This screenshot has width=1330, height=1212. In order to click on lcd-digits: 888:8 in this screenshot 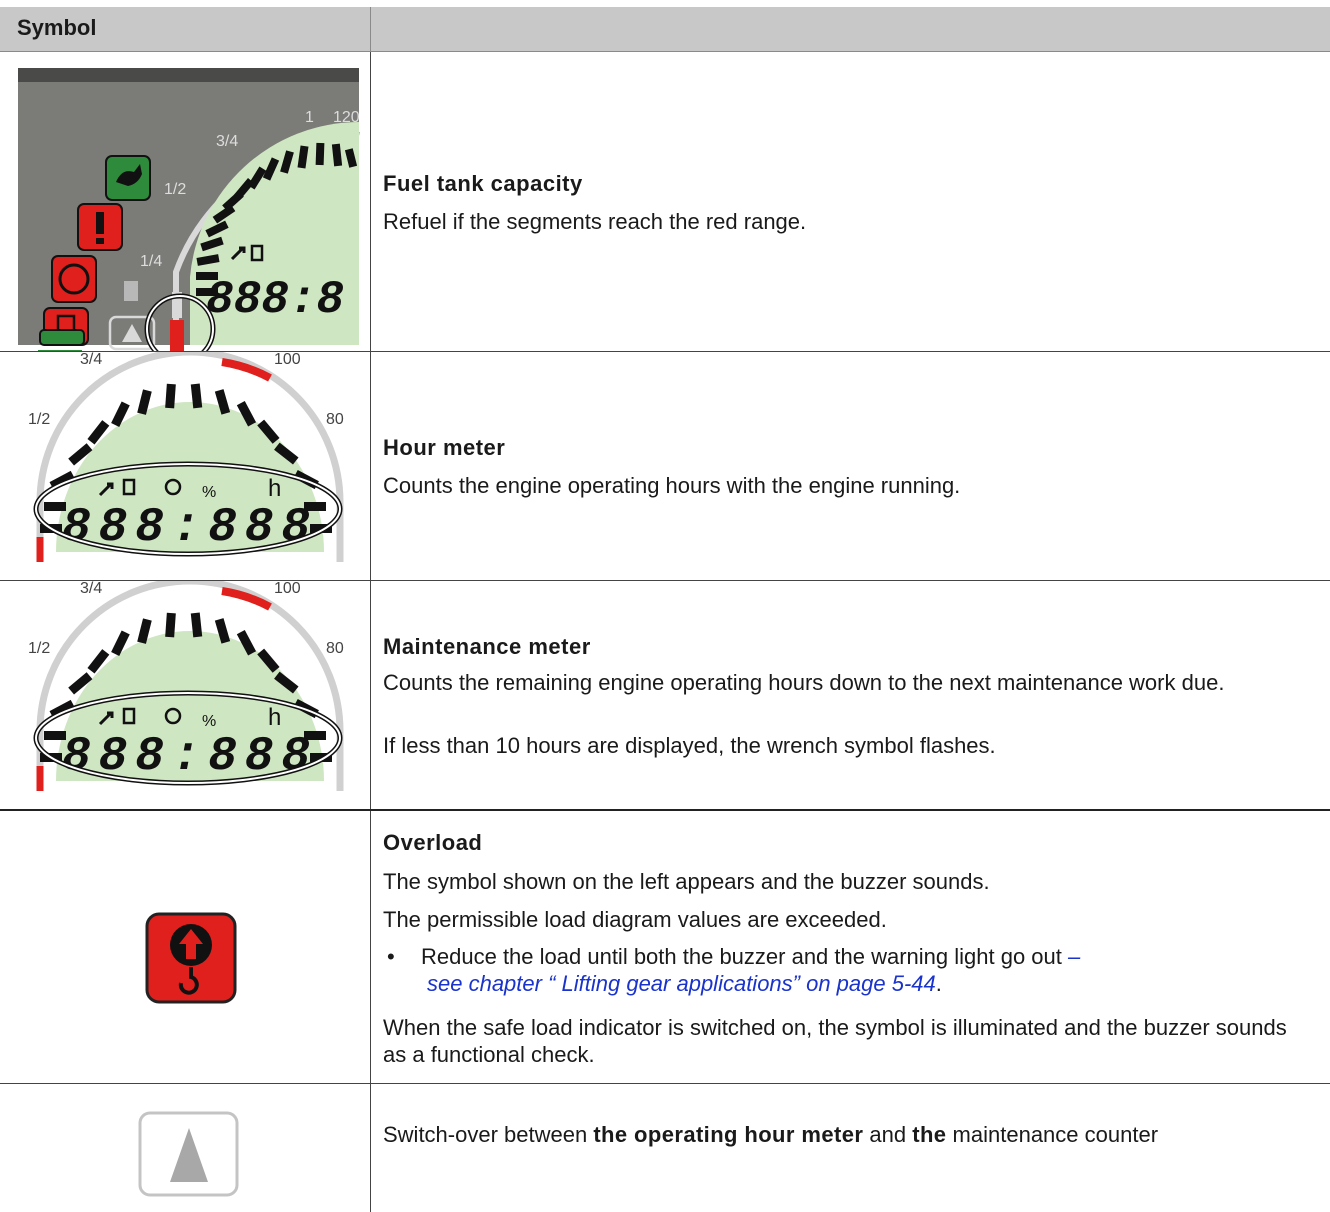, I will do `click(275, 300)`.